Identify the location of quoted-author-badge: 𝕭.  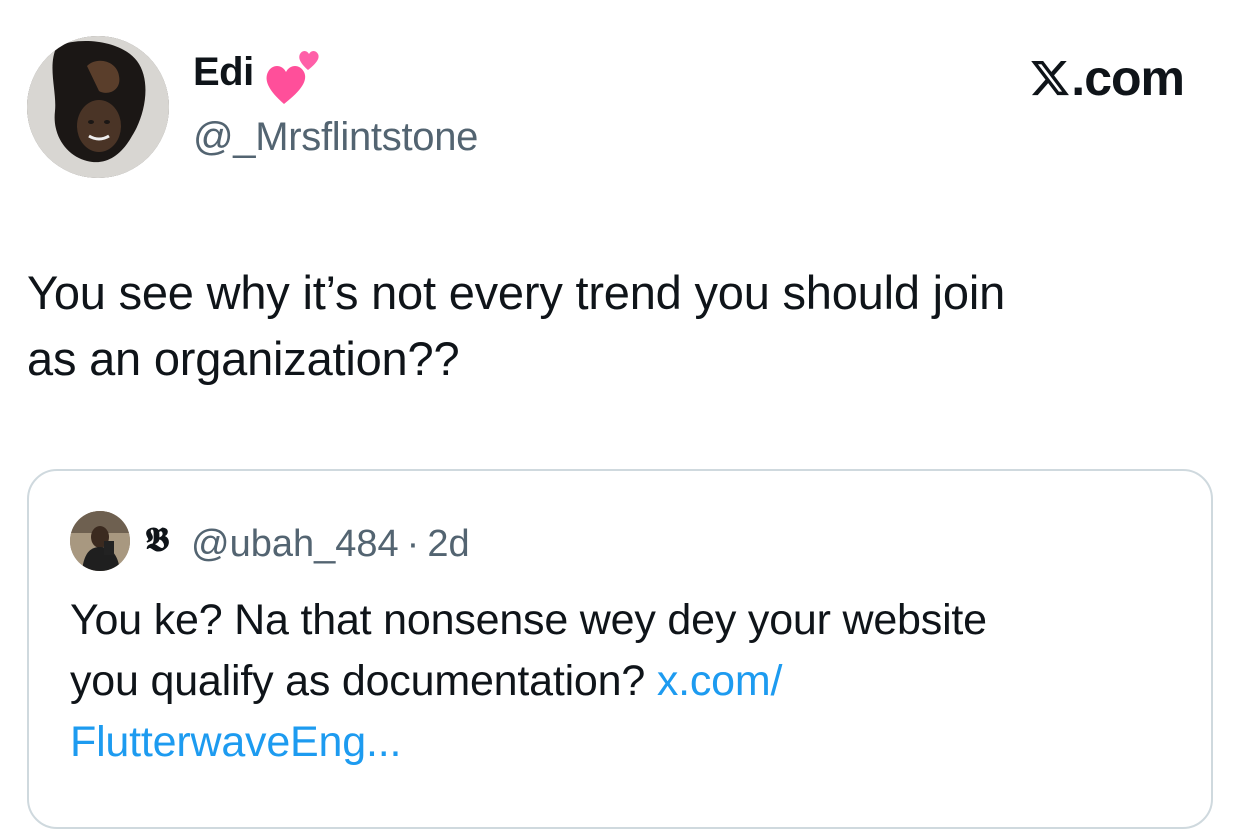
(157, 540).